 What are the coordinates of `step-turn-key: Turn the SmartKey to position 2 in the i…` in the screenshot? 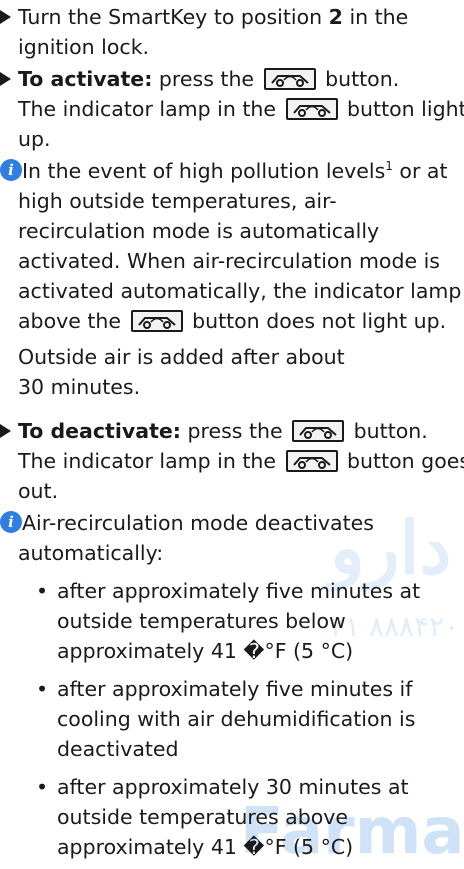 It's located at (232, 32).